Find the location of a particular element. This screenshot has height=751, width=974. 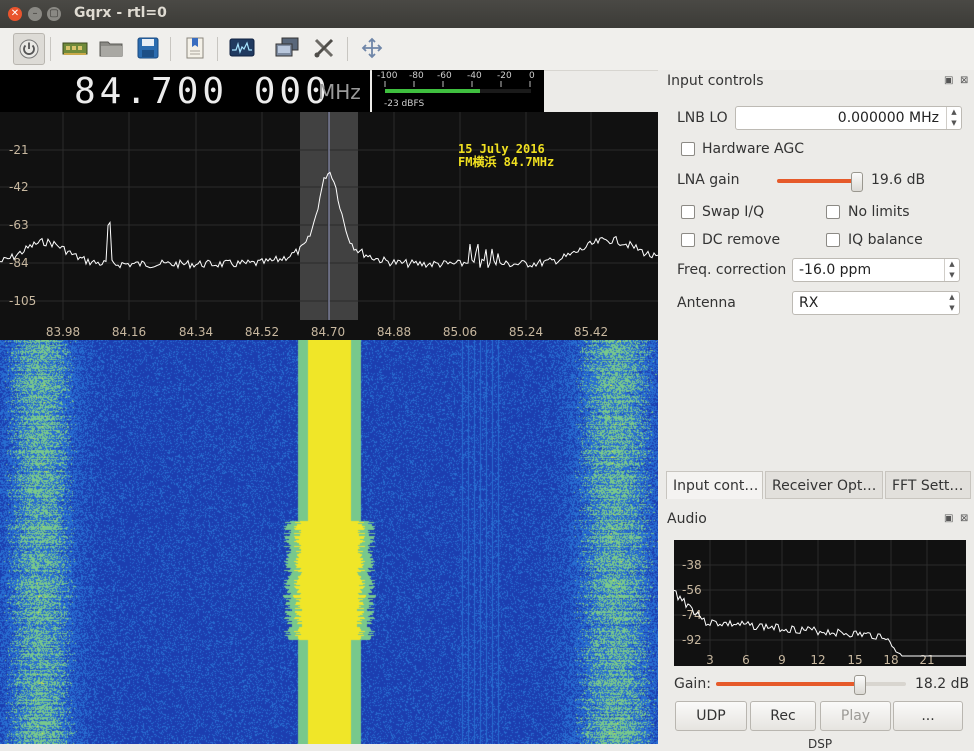

lnb-lo-input: 0.000000 MHz ▲ ▼ is located at coordinates (848, 118).